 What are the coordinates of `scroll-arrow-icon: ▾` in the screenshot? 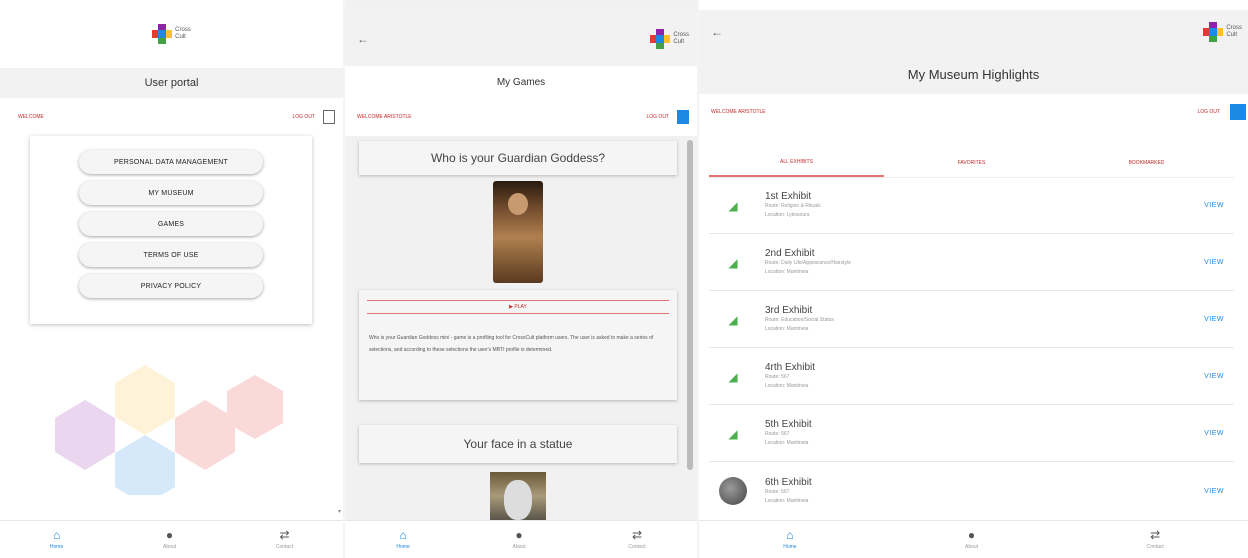 It's located at (339, 511).